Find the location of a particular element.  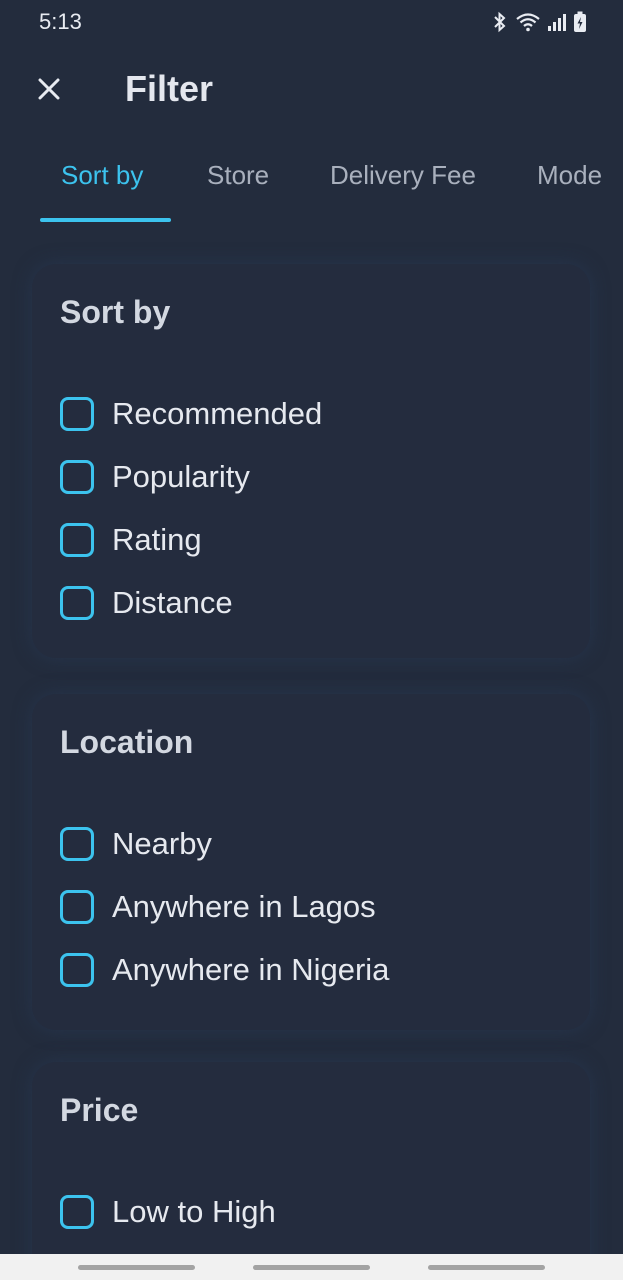

close-button is located at coordinates (49, 91).